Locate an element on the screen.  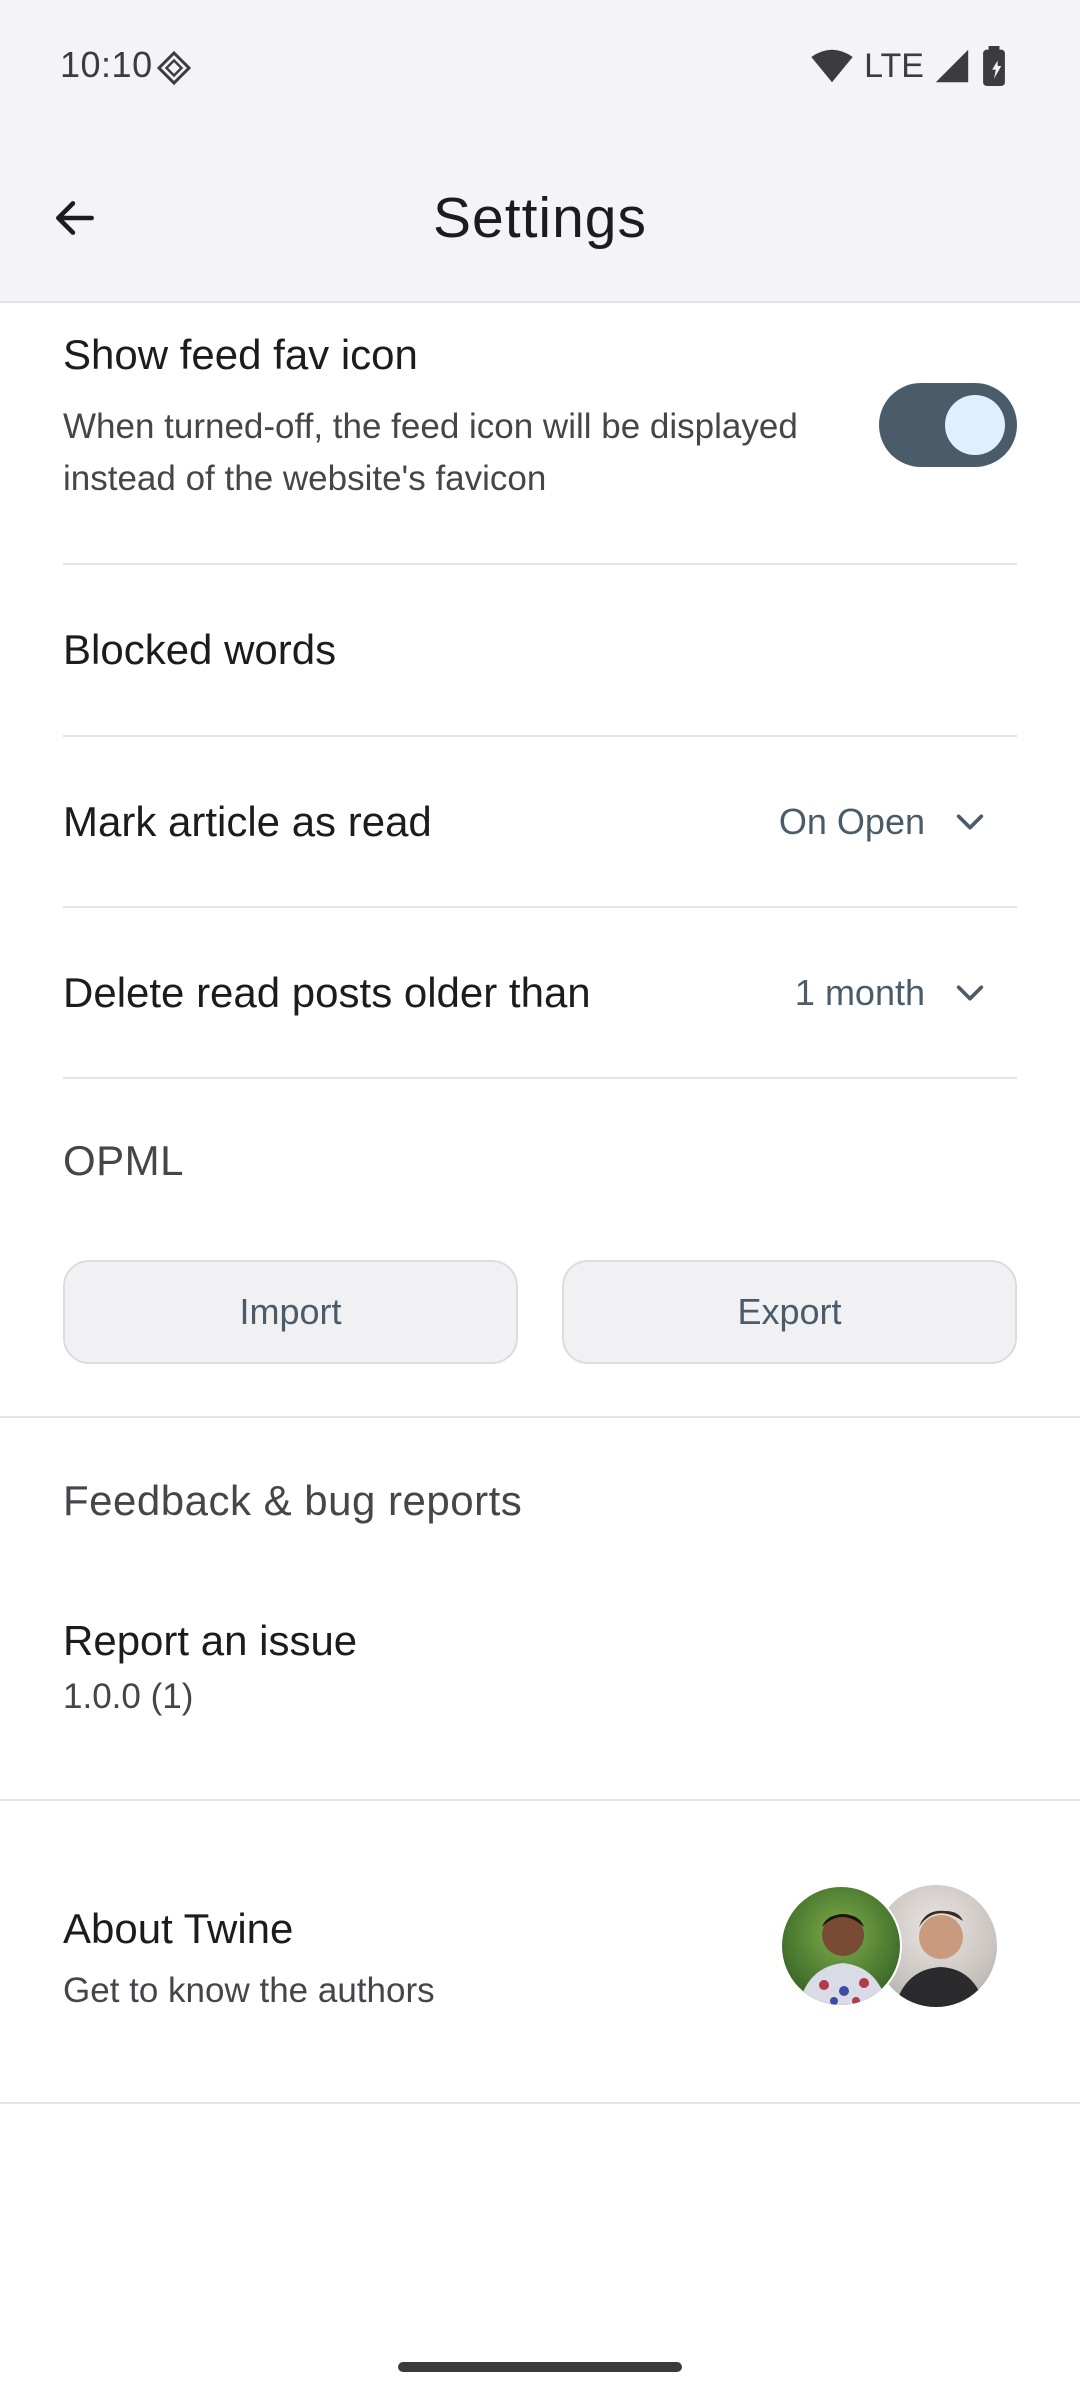
page-title: Settings is located at coordinates (540, 218).